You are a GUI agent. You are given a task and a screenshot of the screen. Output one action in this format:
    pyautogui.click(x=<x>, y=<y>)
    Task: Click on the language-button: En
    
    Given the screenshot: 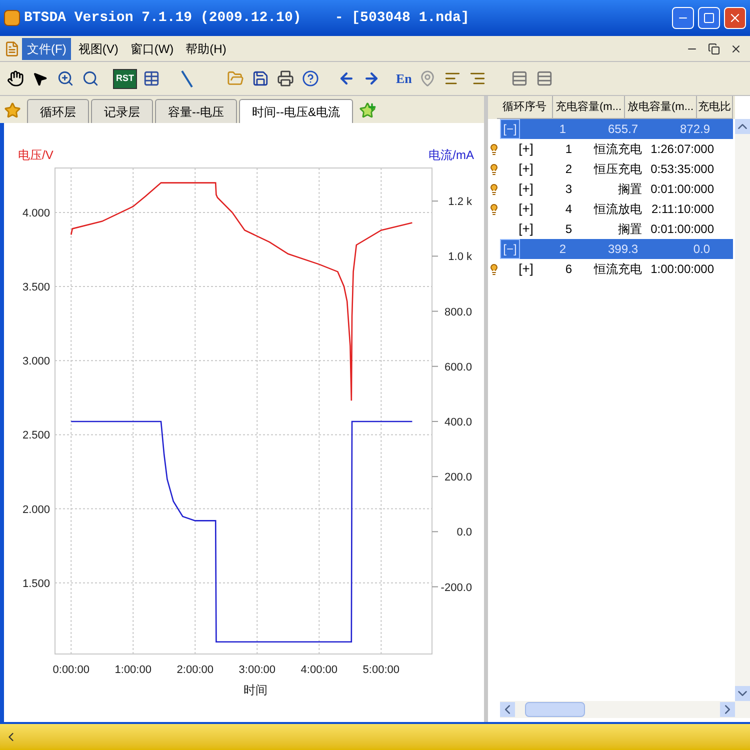 What is the action you would take?
    pyautogui.click(x=404, y=79)
    